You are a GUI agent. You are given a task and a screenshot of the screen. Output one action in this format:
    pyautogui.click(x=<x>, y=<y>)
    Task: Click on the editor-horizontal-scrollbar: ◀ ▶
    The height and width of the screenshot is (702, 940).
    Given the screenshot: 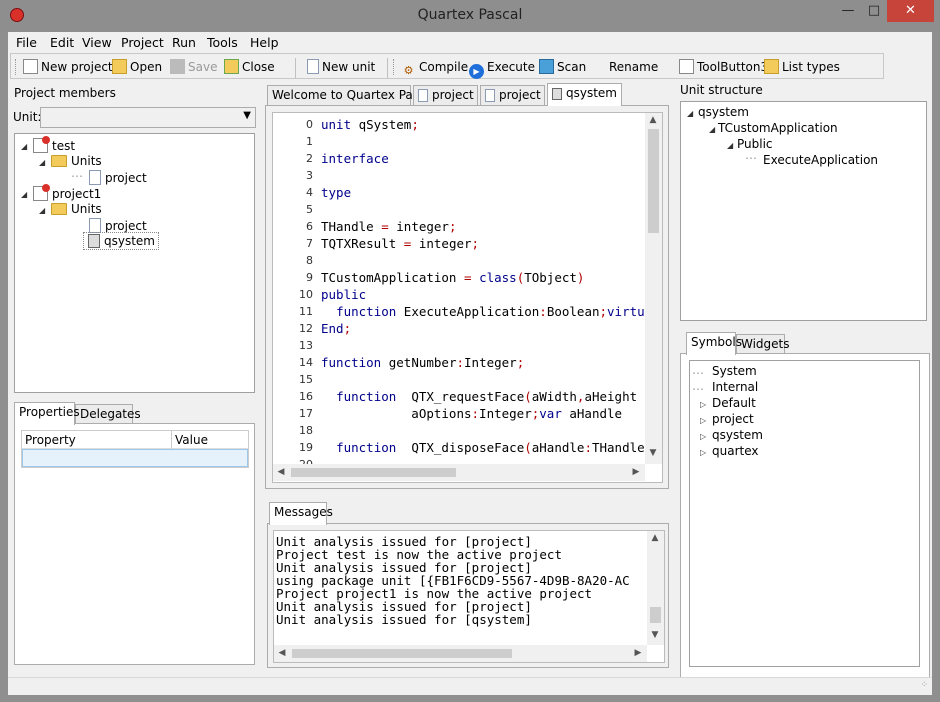 What is the action you would take?
    pyautogui.click(x=459, y=472)
    